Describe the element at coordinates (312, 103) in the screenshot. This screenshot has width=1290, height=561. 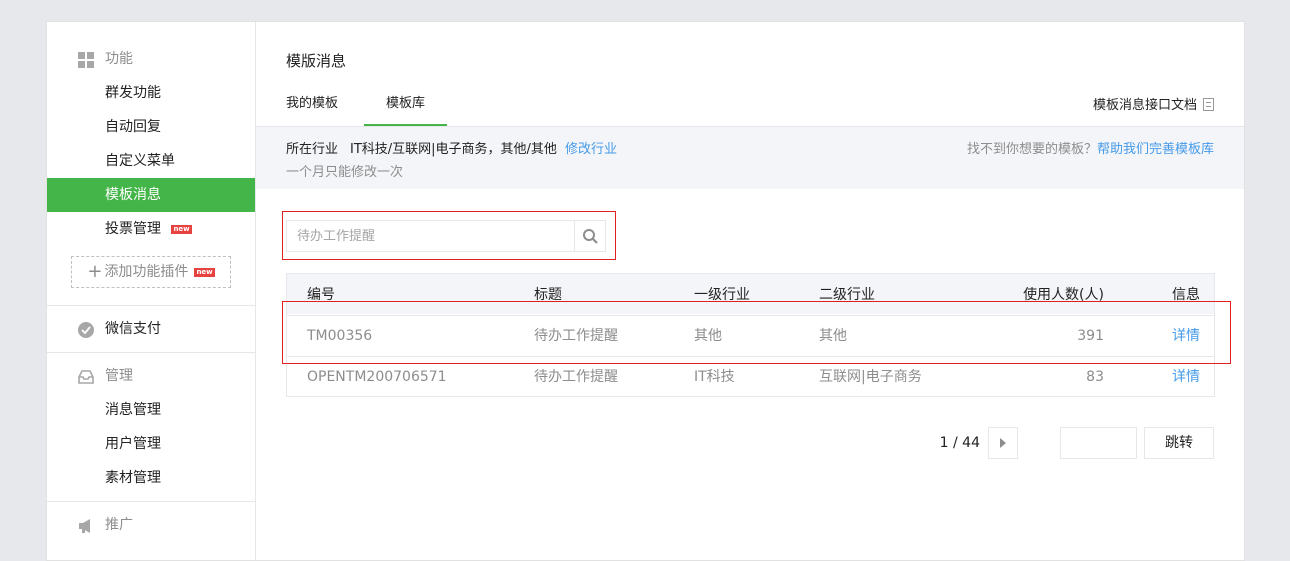
I see `tab-label: 我的模板` at that location.